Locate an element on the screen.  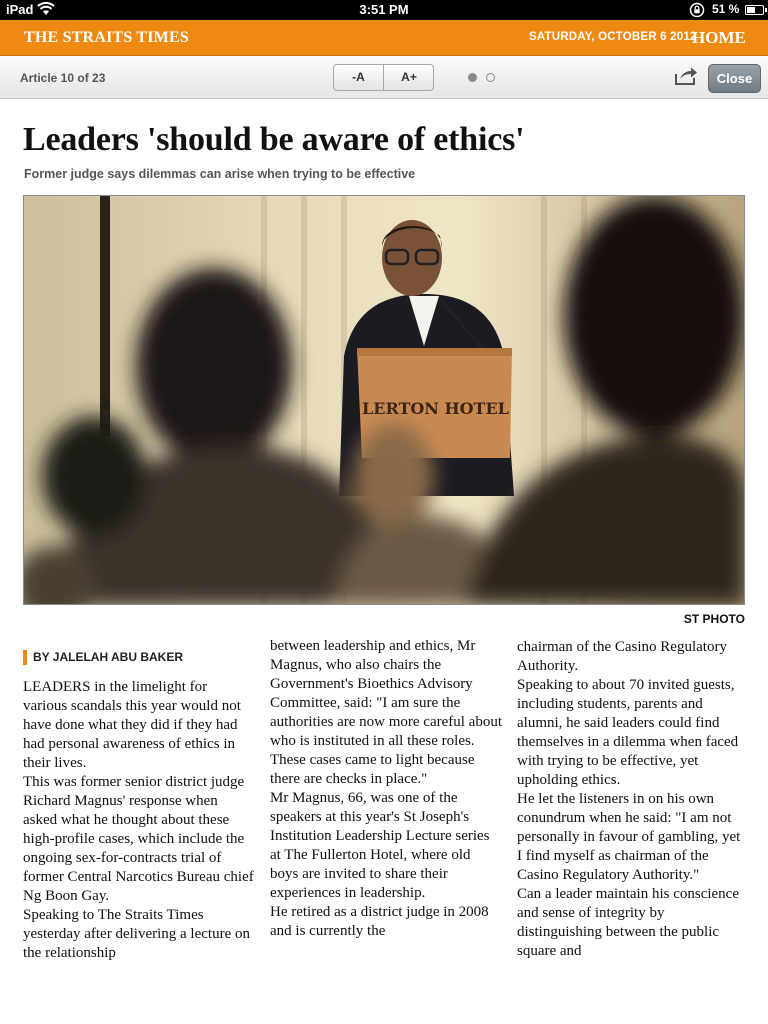
photo-credit: ST PHOTO is located at coordinates (714, 619).